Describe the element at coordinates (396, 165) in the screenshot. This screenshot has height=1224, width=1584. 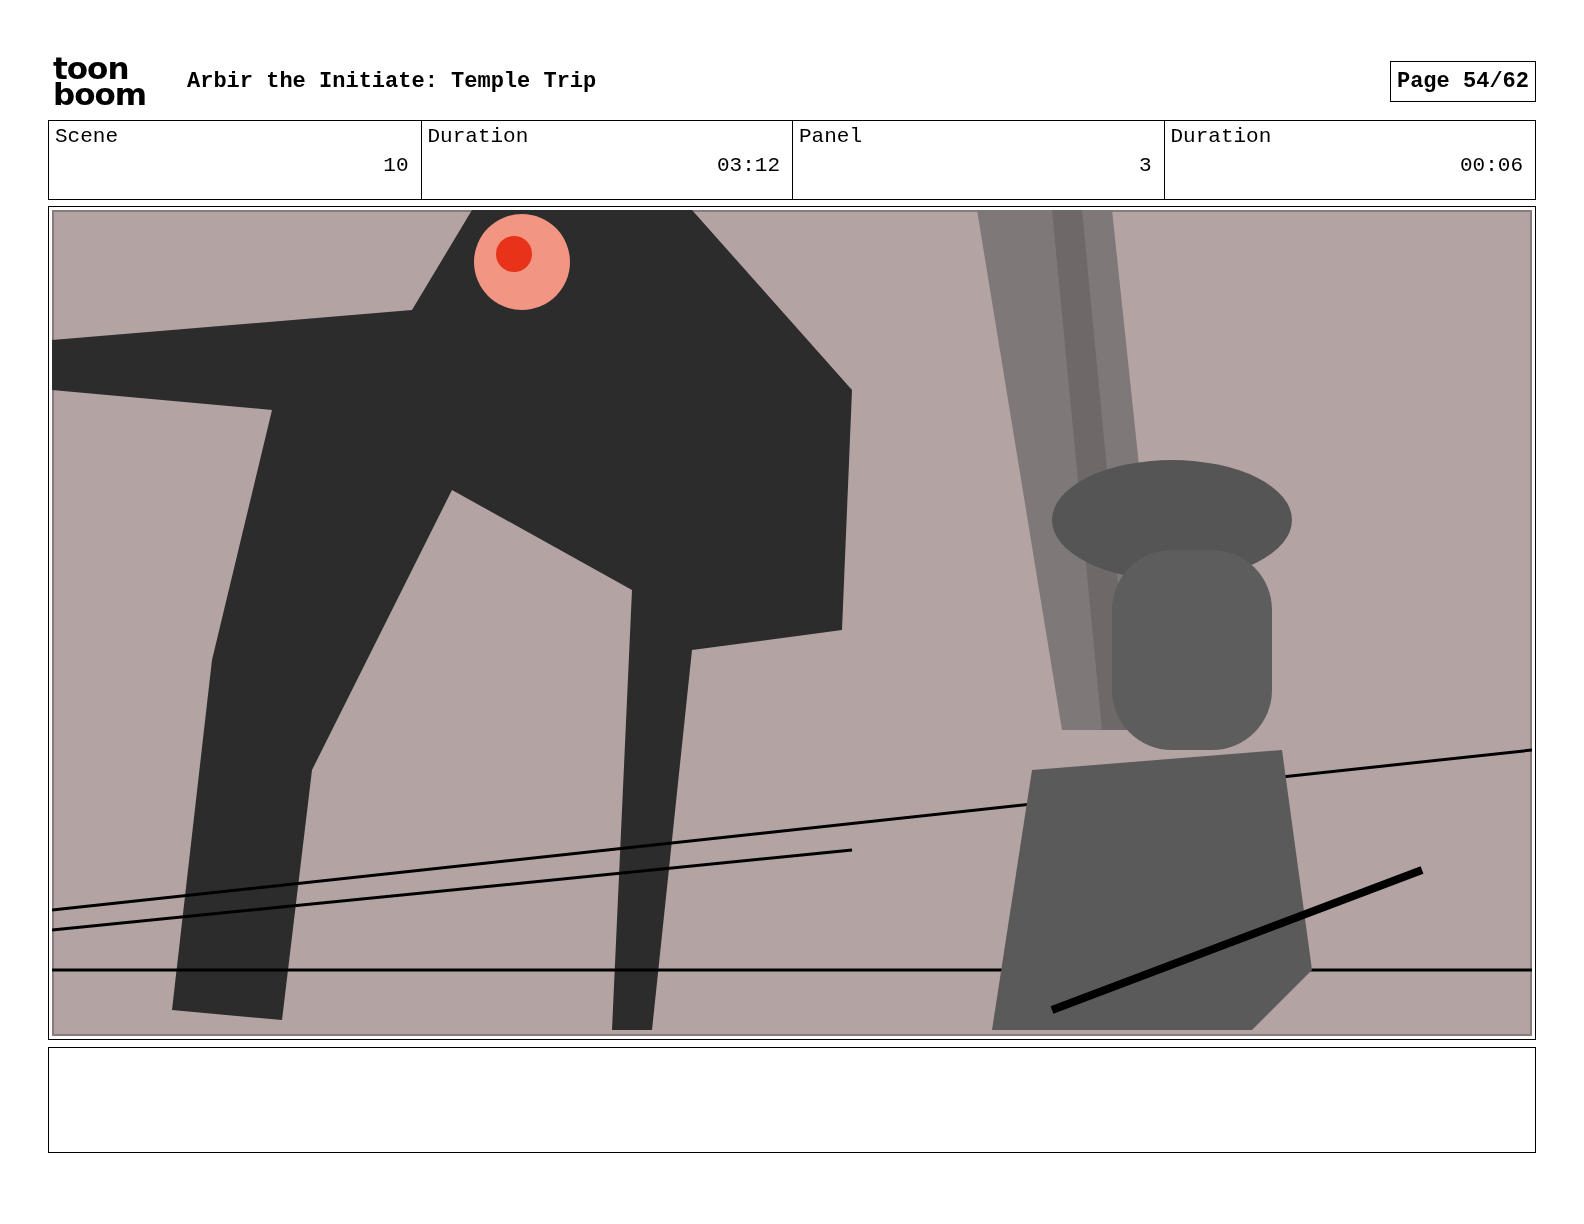
I see `field-value: 10` at that location.